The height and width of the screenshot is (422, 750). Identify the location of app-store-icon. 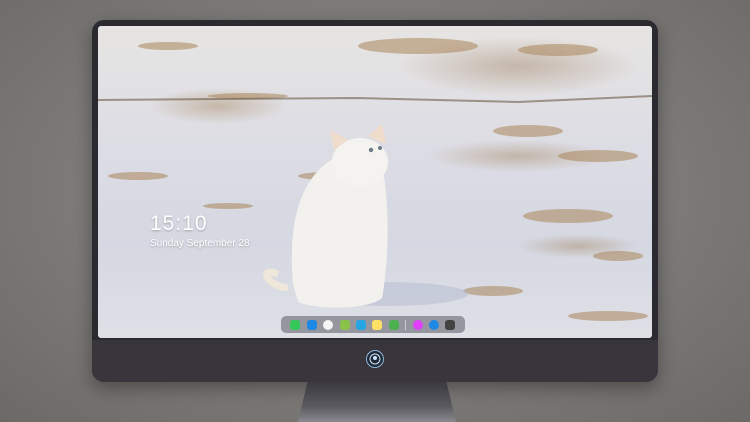
(434, 324).